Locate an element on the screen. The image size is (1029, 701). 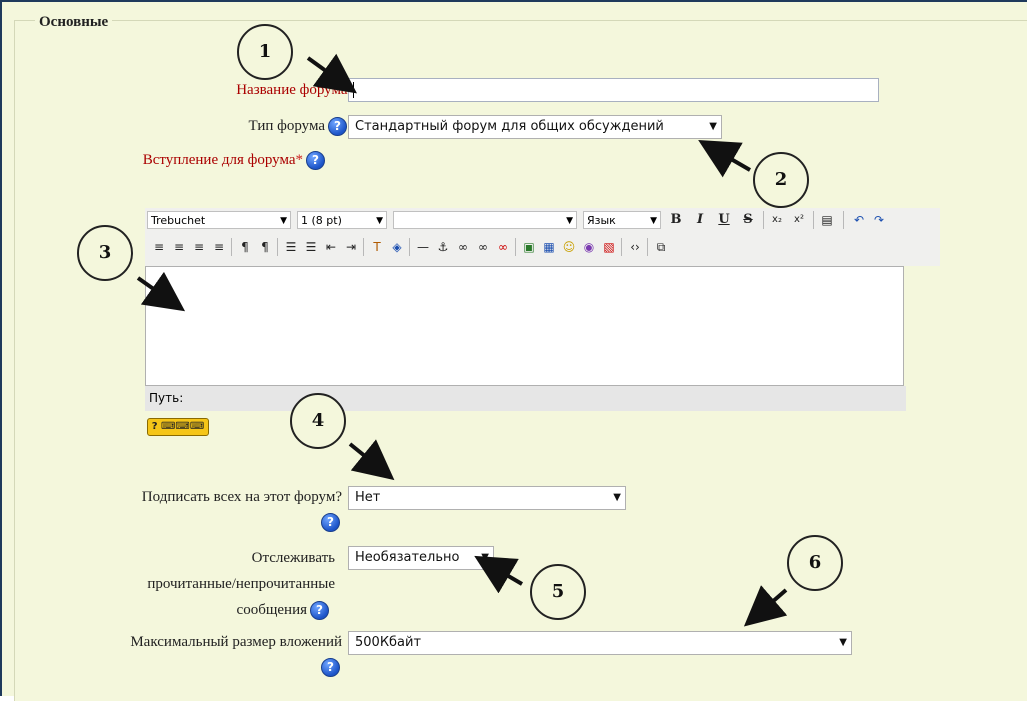
callout-2: 2 is located at coordinates (781, 180).